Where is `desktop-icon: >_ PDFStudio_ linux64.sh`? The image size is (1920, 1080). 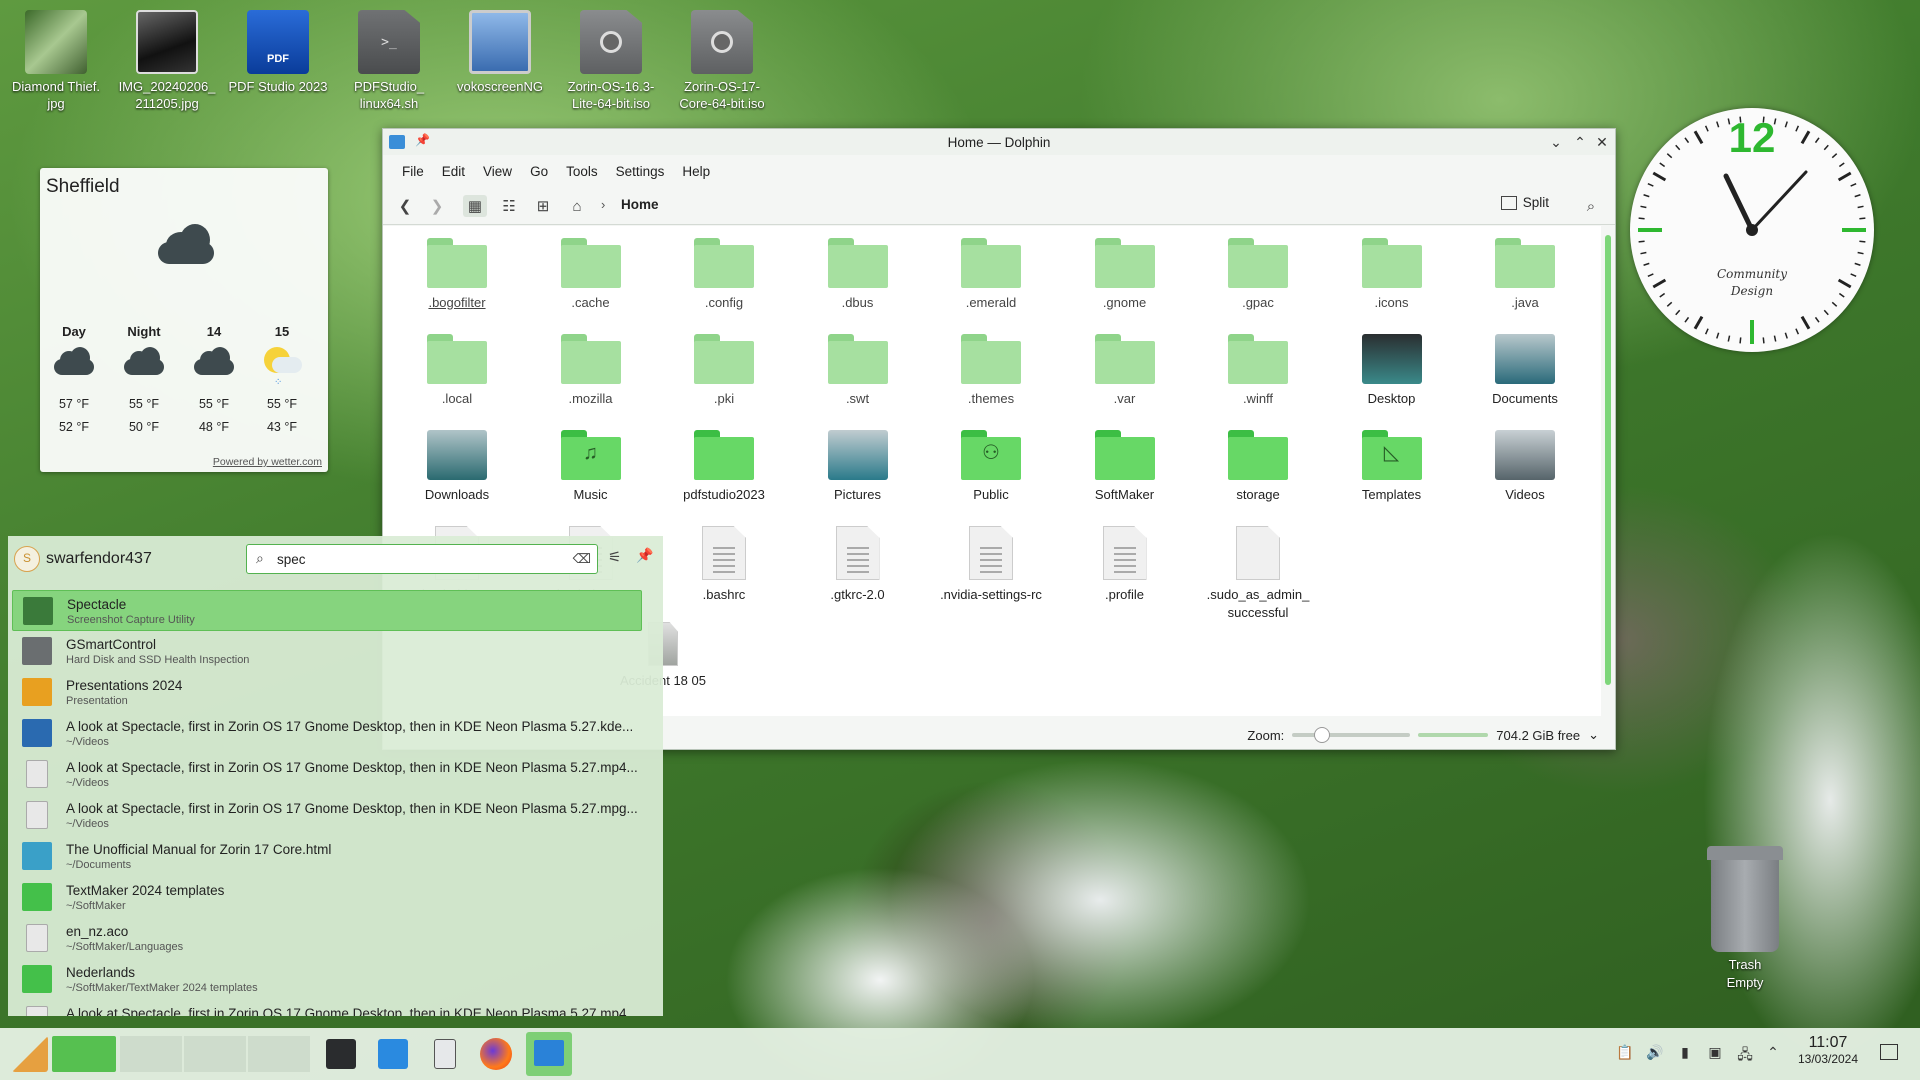
desktop-icon: >_ PDFStudio_ linux64.sh is located at coordinates (389, 59).